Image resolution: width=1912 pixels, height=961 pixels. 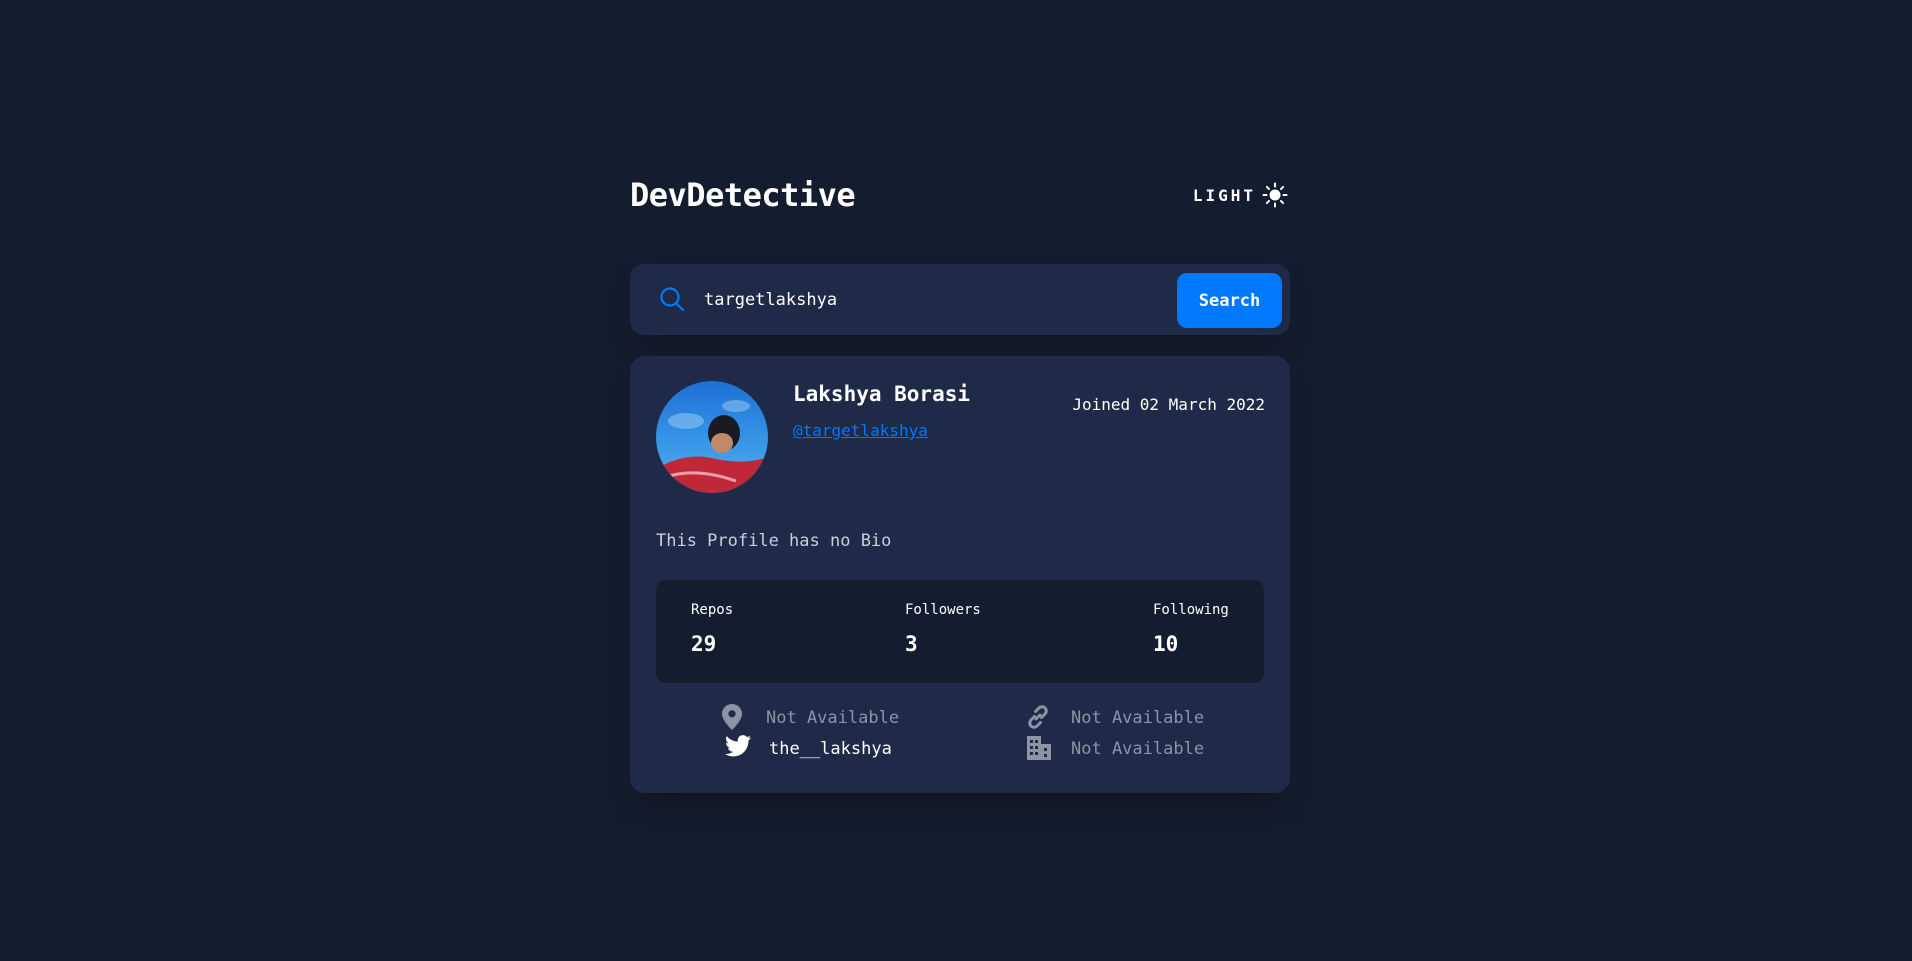 I want to click on twitter-item: the__lakshya, so click(x=808, y=749).